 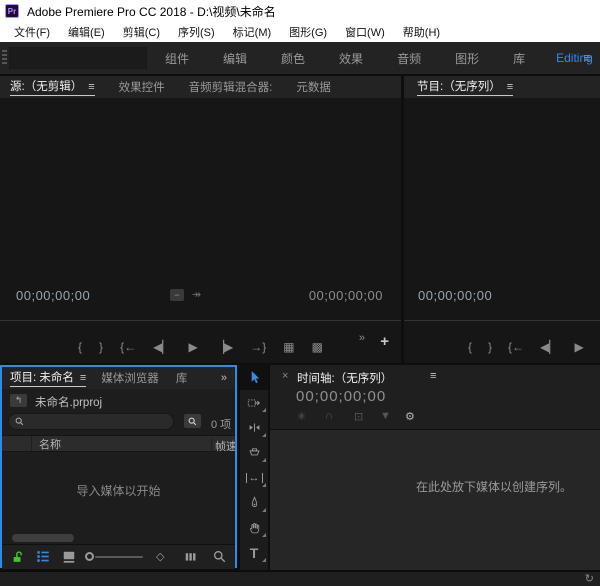 I want to click on automate-to-sequence-icon, so click(x=191, y=556).